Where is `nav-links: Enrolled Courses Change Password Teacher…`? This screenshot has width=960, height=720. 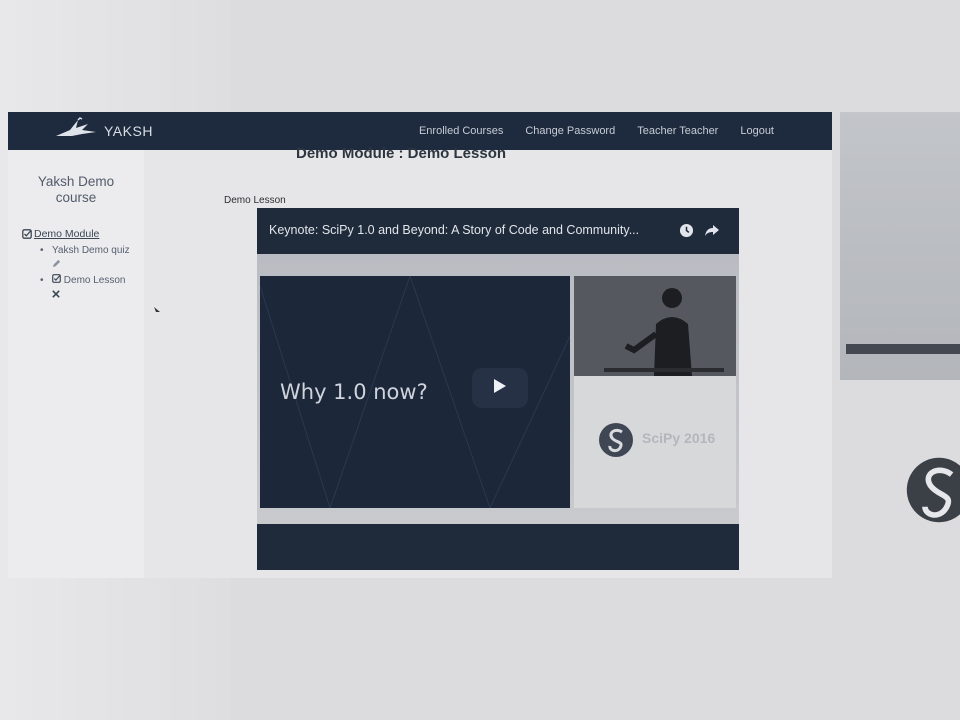 nav-links: Enrolled Courses Change Password Teacher… is located at coordinates (596, 131).